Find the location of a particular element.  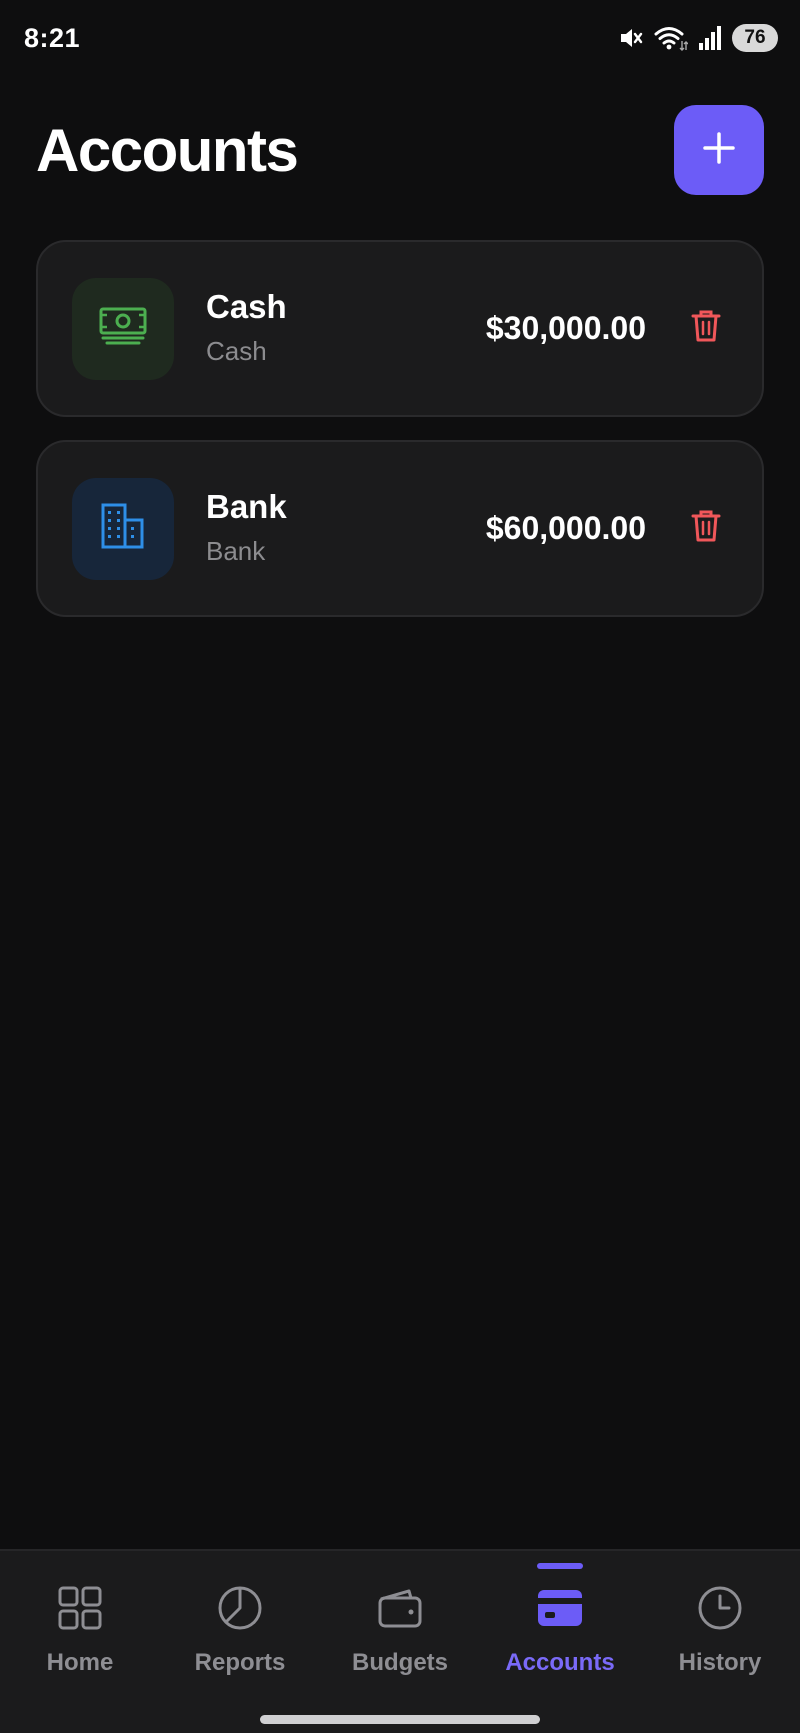

active-tab-indicator is located at coordinates (560, 1566).